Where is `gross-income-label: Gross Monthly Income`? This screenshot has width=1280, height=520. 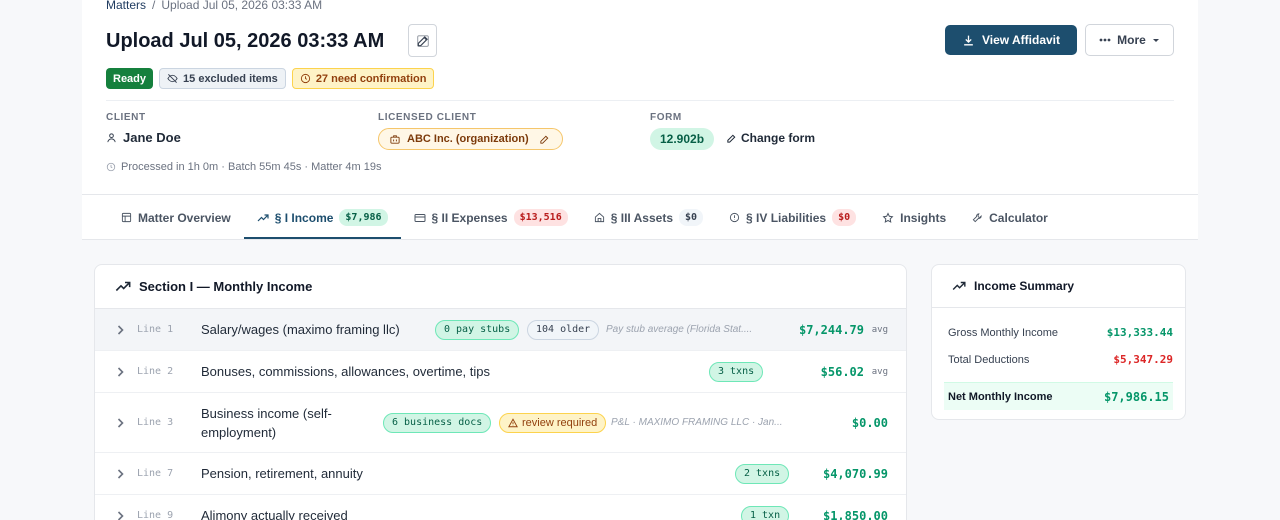 gross-income-label: Gross Monthly Income is located at coordinates (1003, 332).